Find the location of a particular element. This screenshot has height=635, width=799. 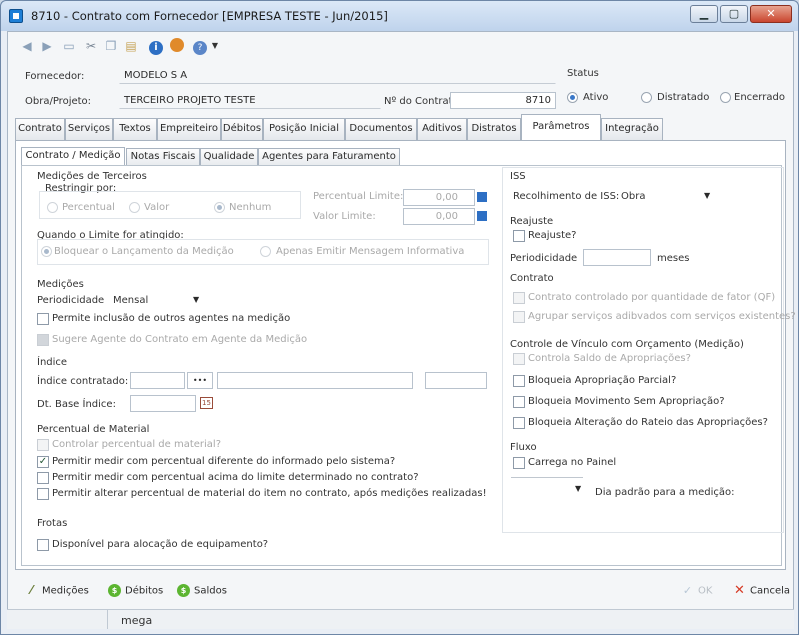

saldos-icon: $ is located at coordinates (183, 590).